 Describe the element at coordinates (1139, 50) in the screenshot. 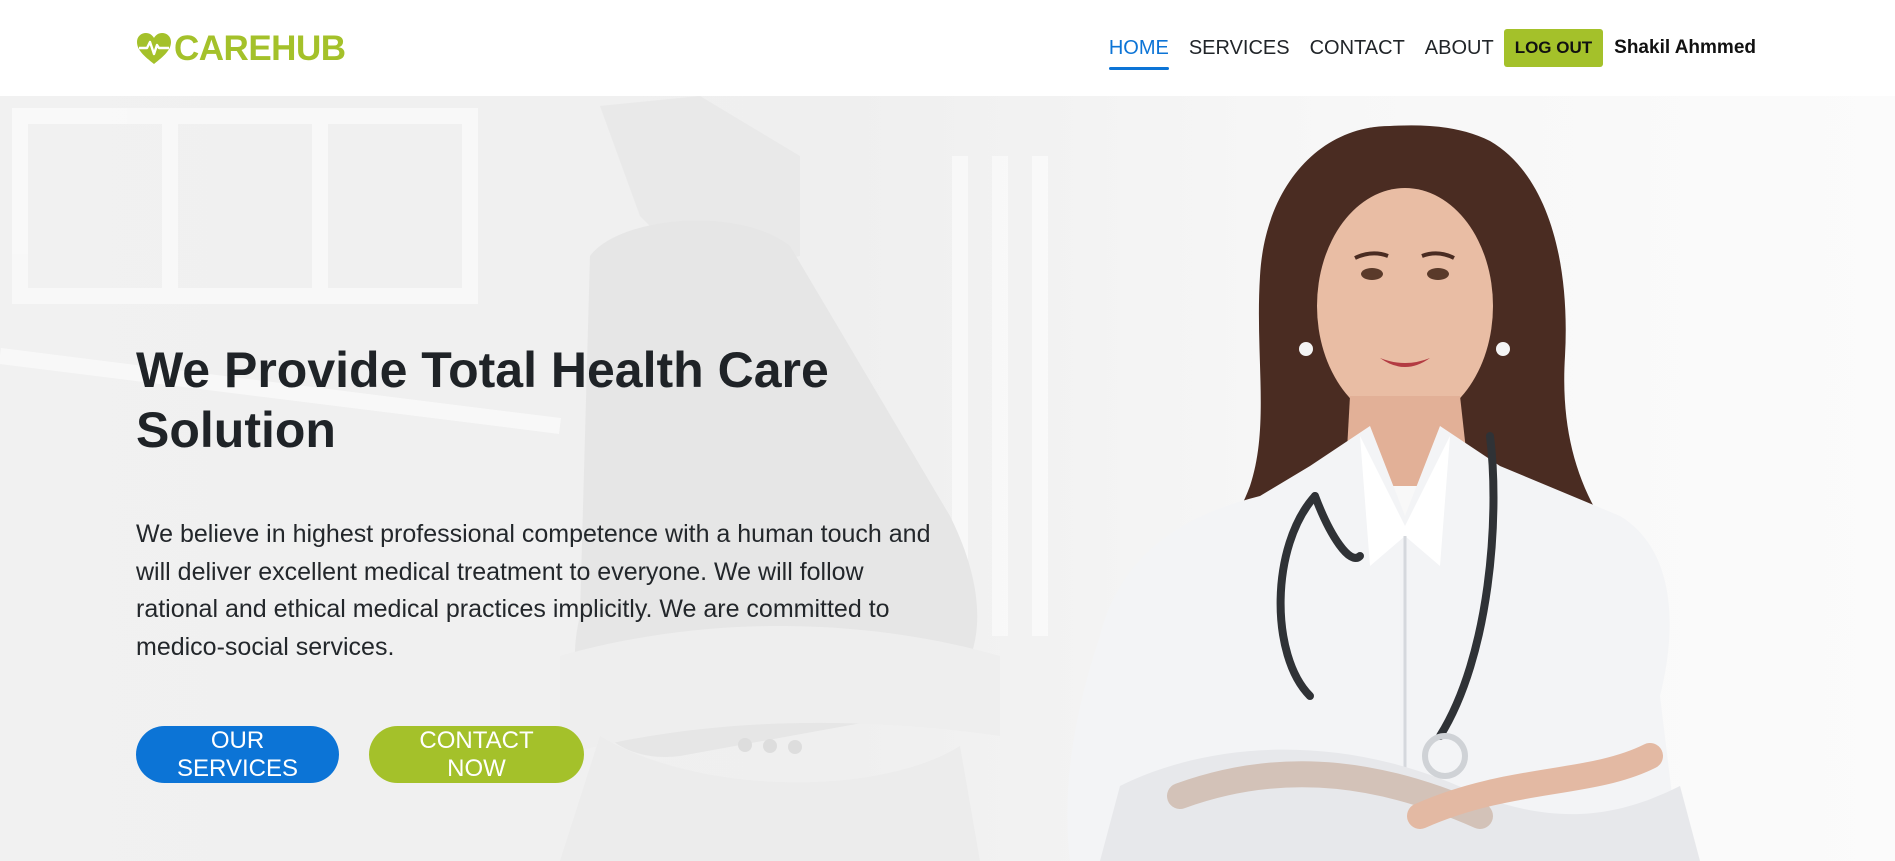

I see `nav-home: HOME` at that location.